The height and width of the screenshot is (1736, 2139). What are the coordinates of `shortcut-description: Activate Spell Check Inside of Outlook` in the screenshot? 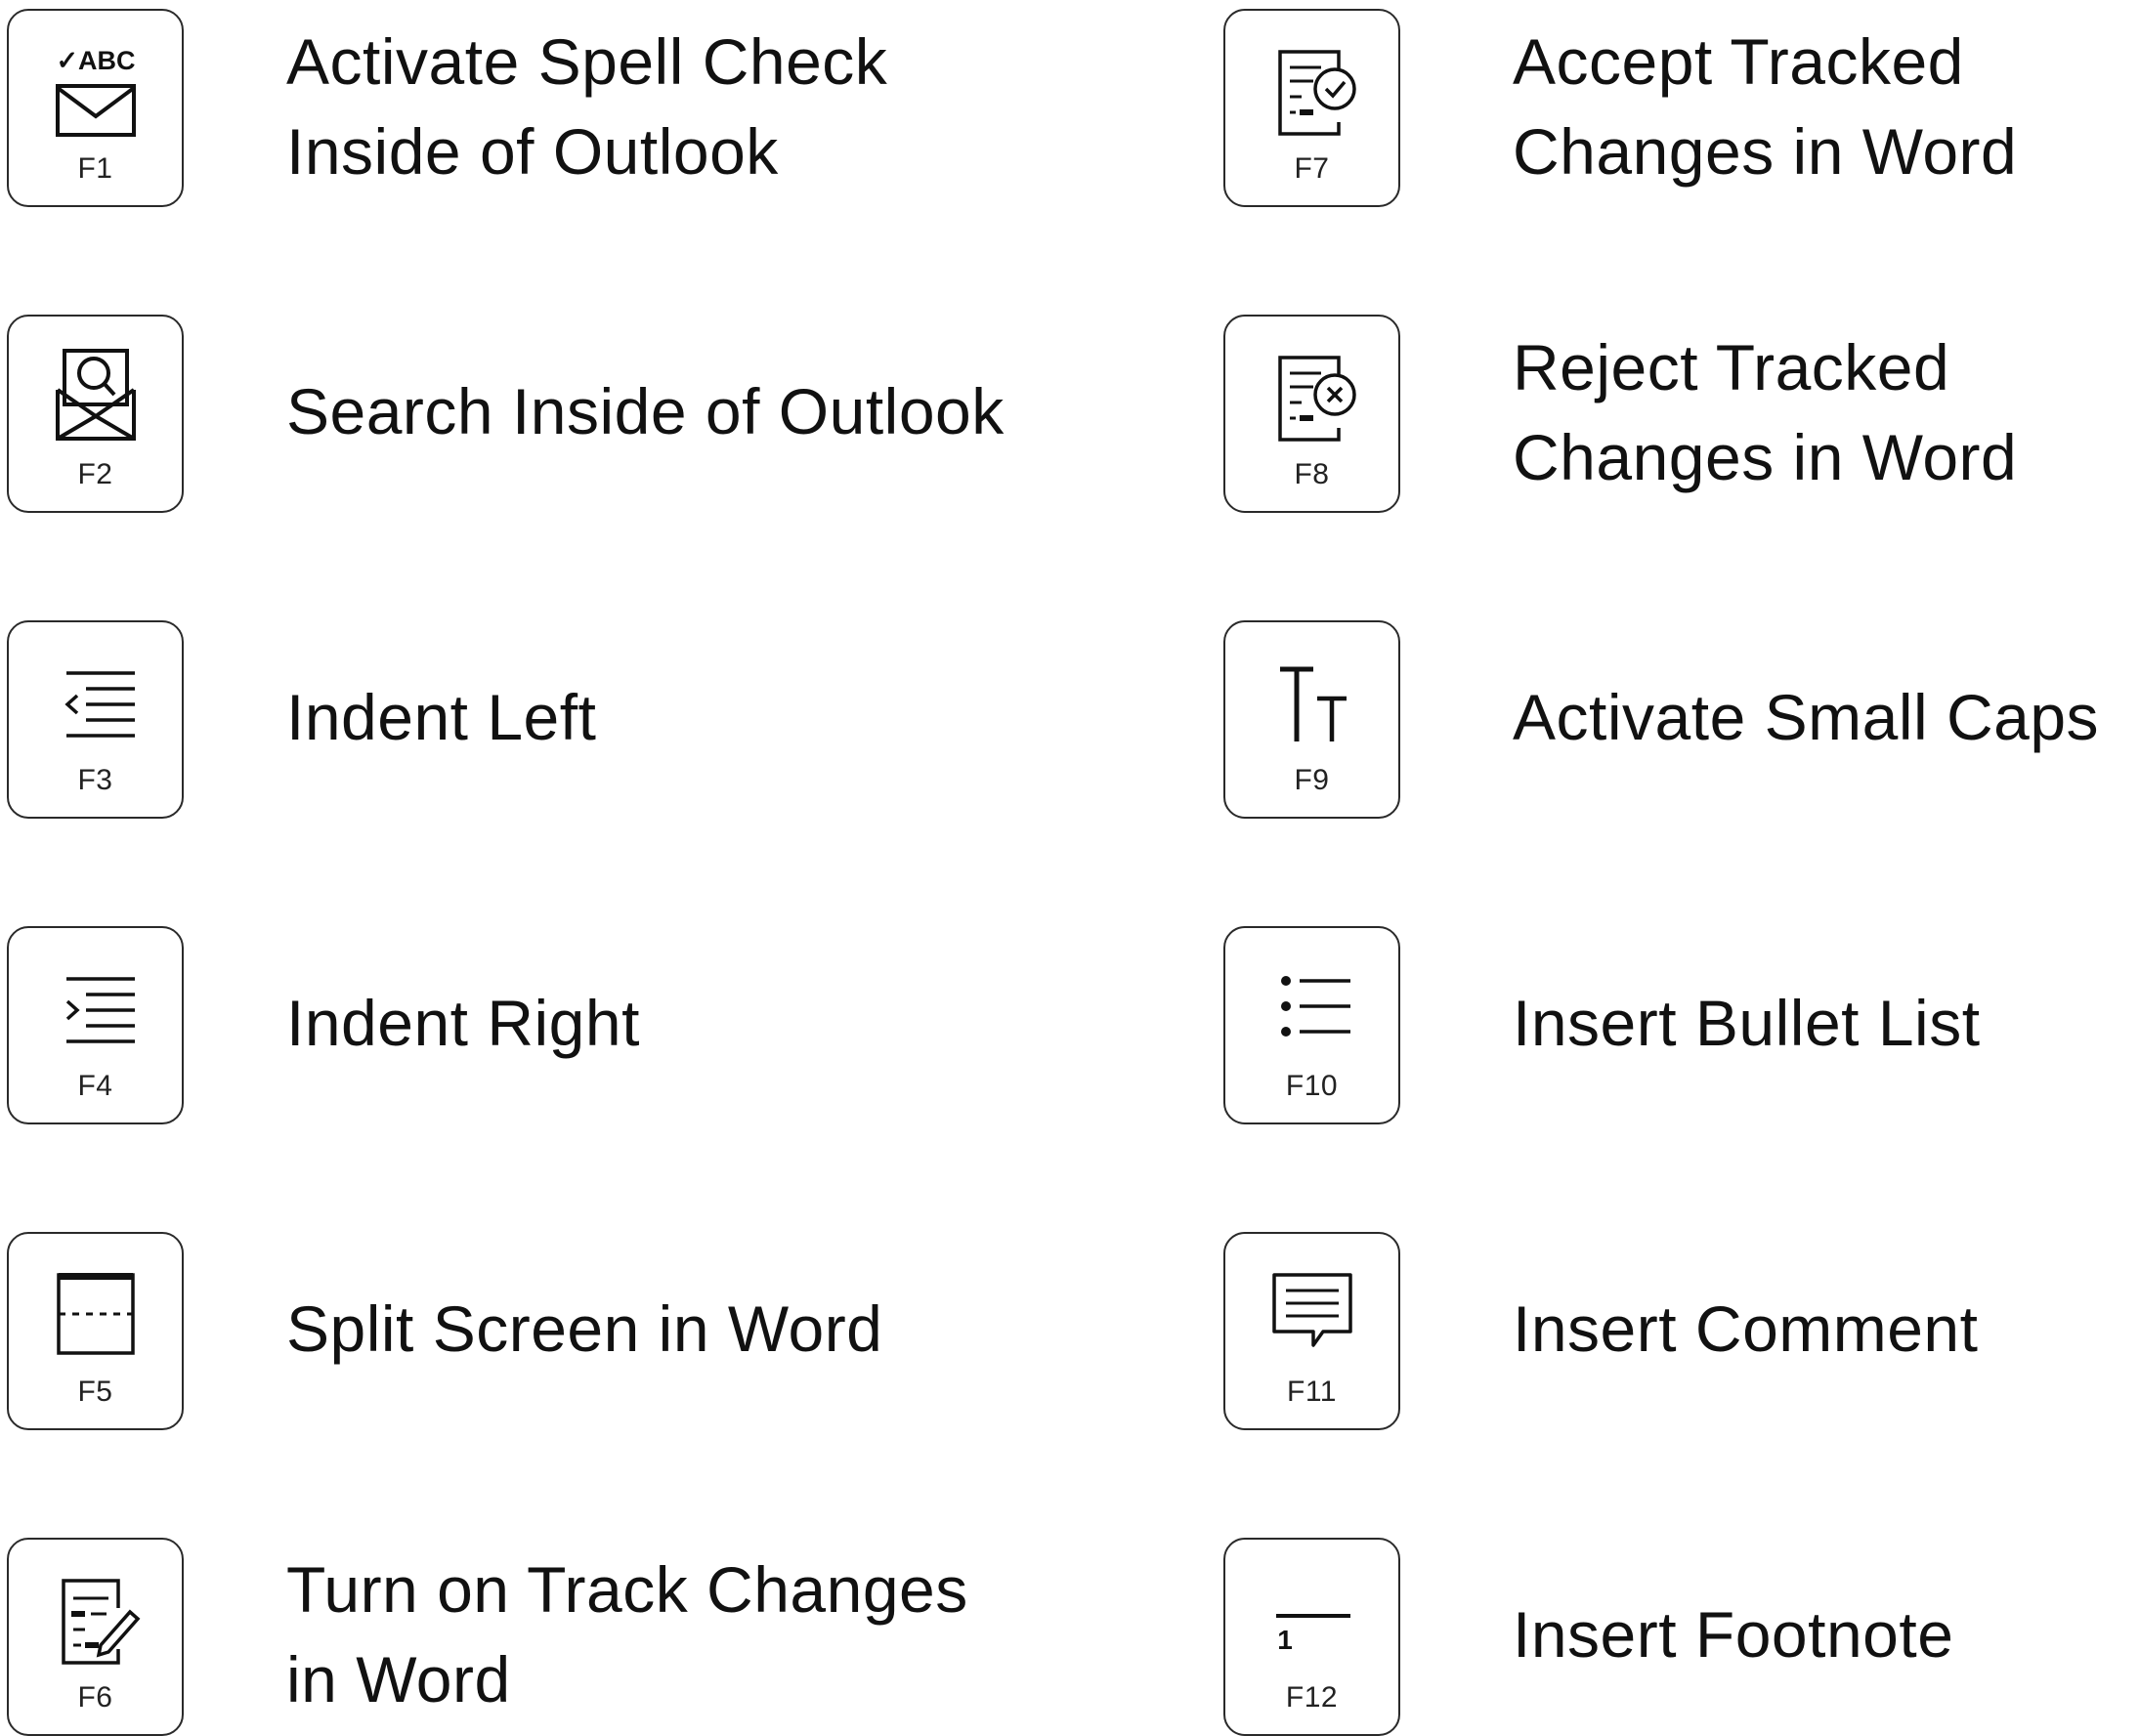 It's located at (587, 106).